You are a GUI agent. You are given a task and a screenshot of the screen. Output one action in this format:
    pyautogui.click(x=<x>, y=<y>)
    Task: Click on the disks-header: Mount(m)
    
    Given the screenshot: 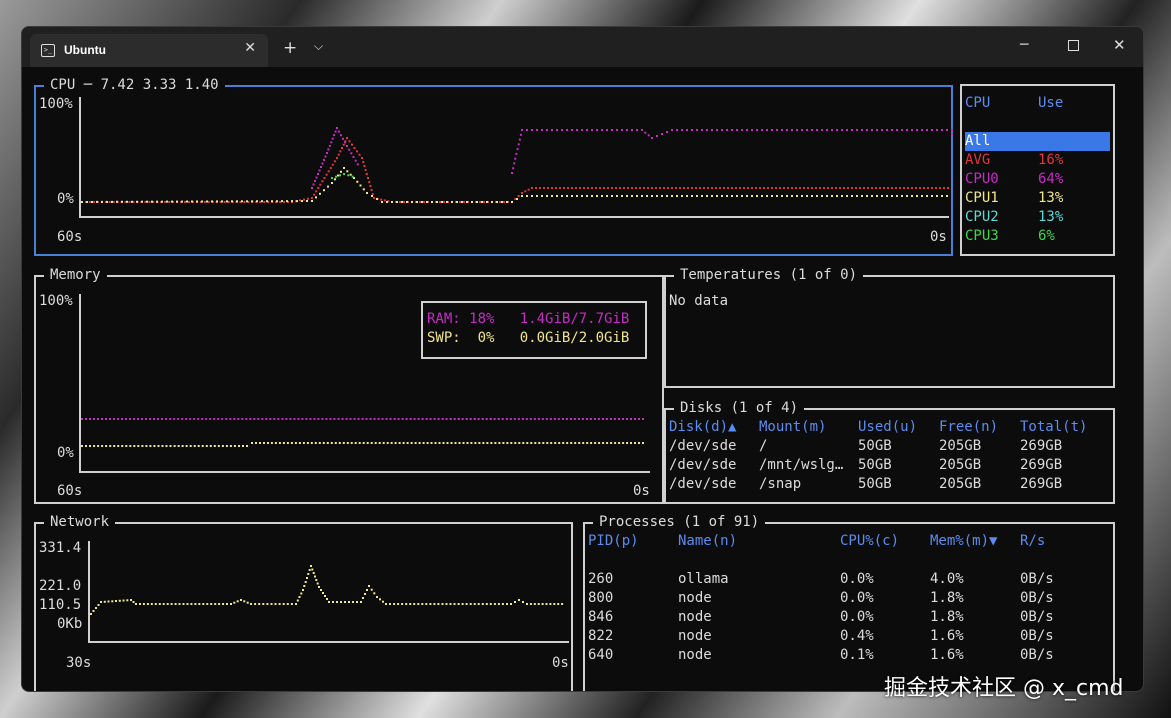 What is the action you would take?
    pyautogui.click(x=792, y=427)
    